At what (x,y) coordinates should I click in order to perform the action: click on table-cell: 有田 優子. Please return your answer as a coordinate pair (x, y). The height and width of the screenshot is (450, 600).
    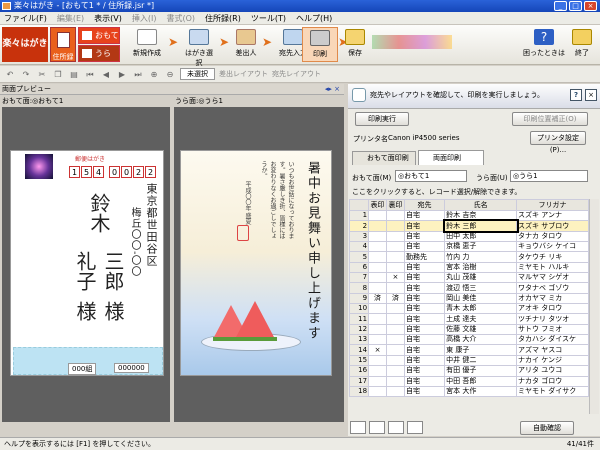
    Looking at the image, I should click on (481, 371).